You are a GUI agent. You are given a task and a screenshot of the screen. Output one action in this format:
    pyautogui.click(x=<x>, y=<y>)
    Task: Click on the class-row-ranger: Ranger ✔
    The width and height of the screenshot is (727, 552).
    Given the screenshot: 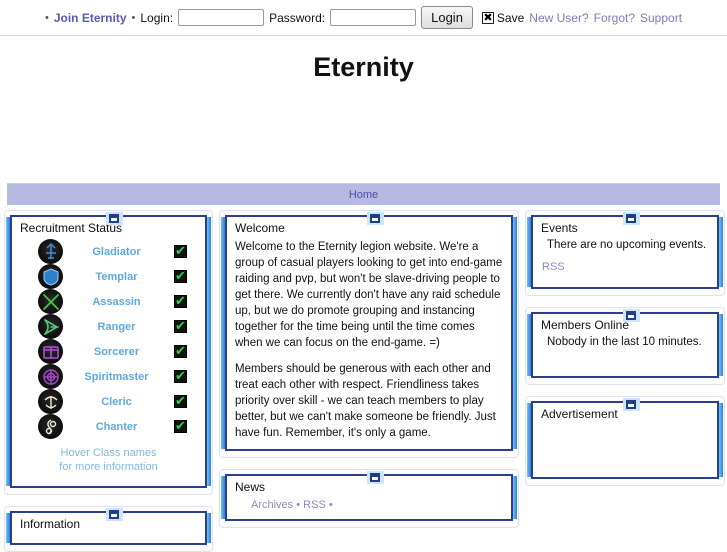 What is the action you would take?
    pyautogui.click(x=108, y=326)
    